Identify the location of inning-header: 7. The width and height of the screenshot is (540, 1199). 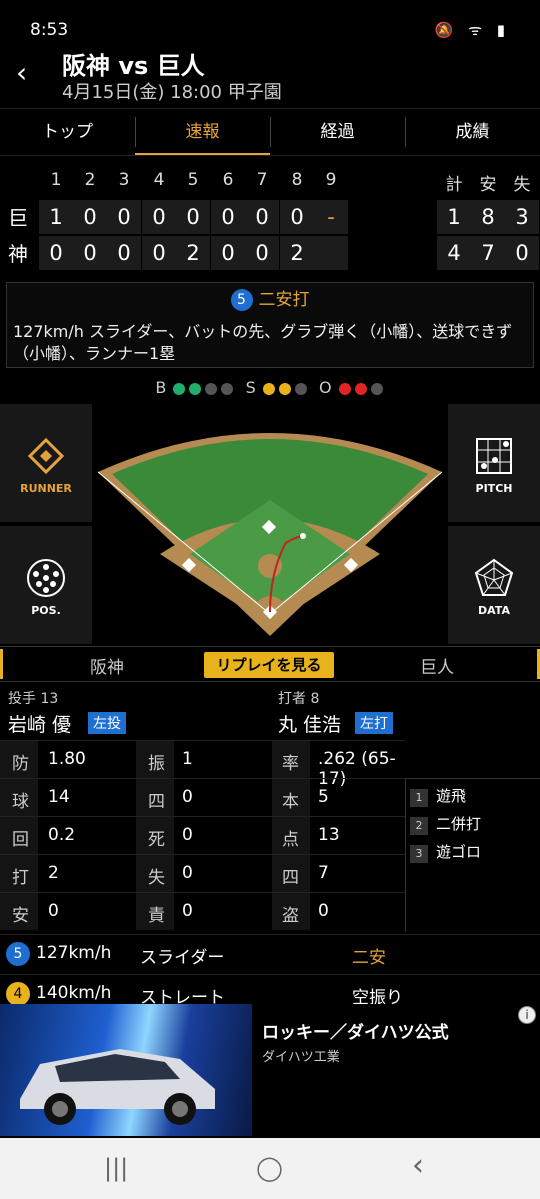
(262, 180).